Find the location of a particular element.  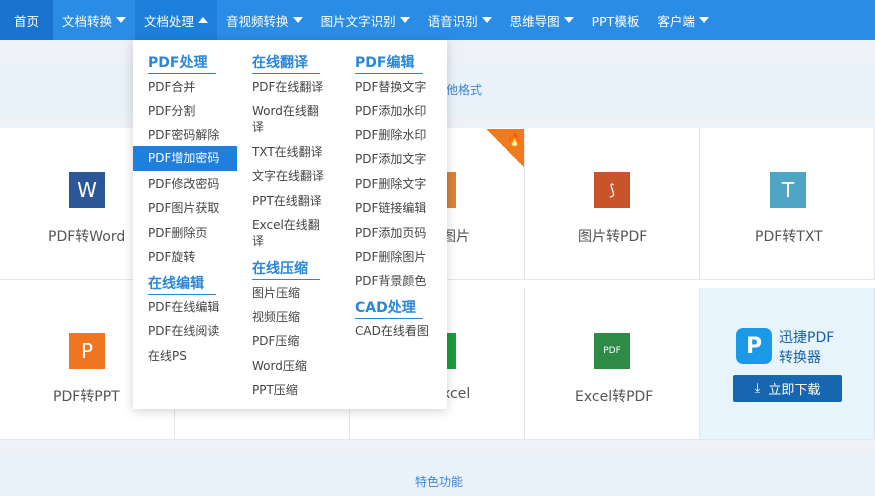

tool-label: 图片转PDF is located at coordinates (613, 237).